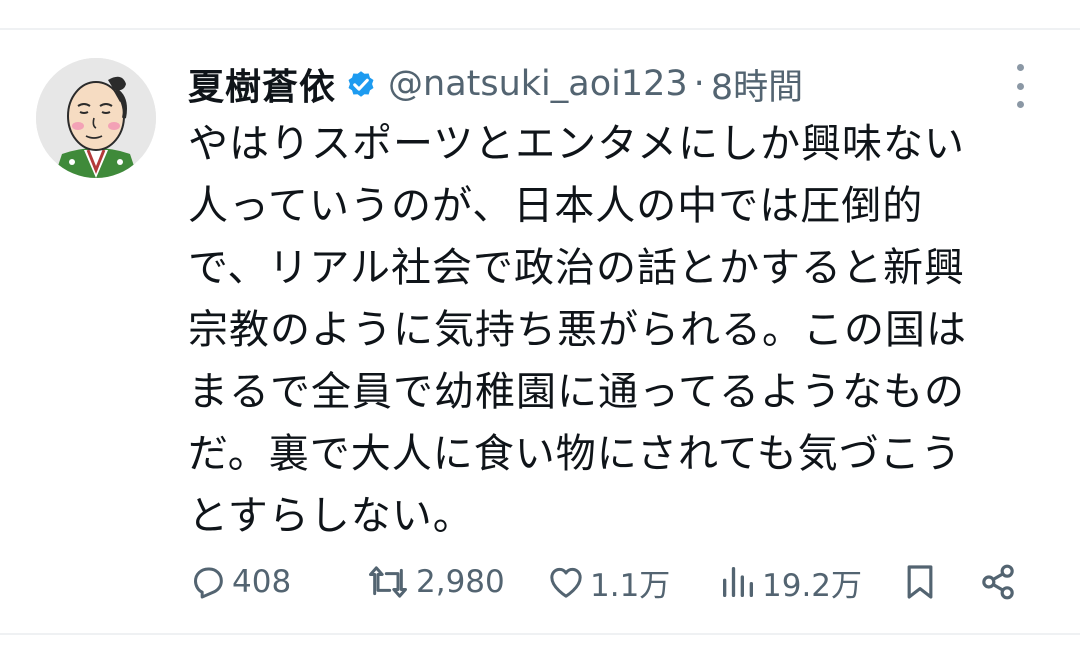 This screenshot has width=1080, height=648. I want to click on retweet-button: 2,980, so click(434, 582).